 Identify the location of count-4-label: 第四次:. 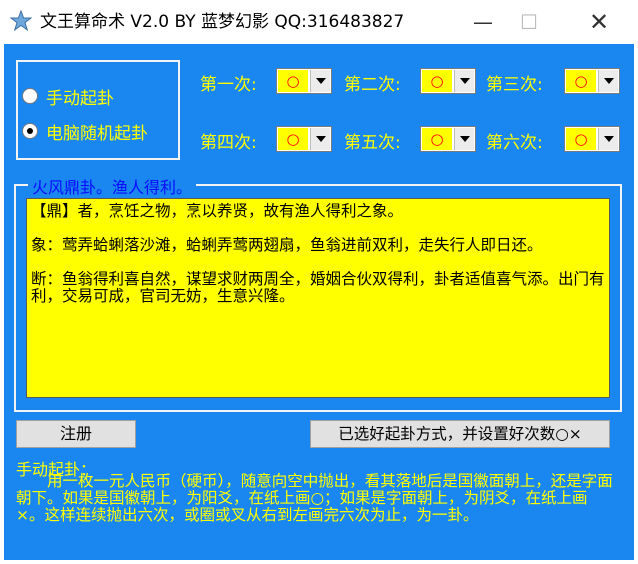
(228, 143).